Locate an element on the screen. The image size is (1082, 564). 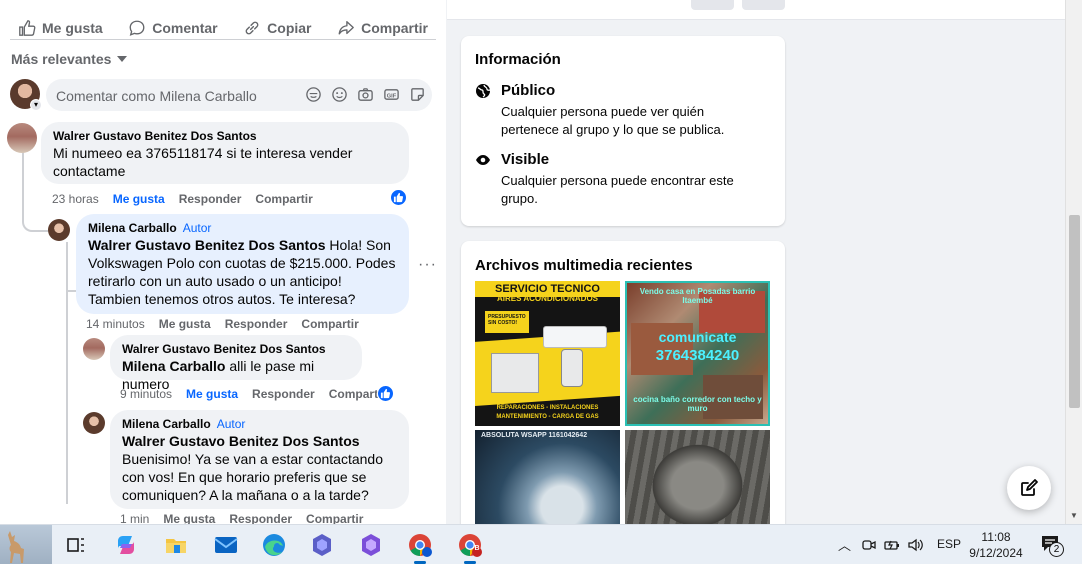
svg-text: GIF is located at coordinates (392, 96).